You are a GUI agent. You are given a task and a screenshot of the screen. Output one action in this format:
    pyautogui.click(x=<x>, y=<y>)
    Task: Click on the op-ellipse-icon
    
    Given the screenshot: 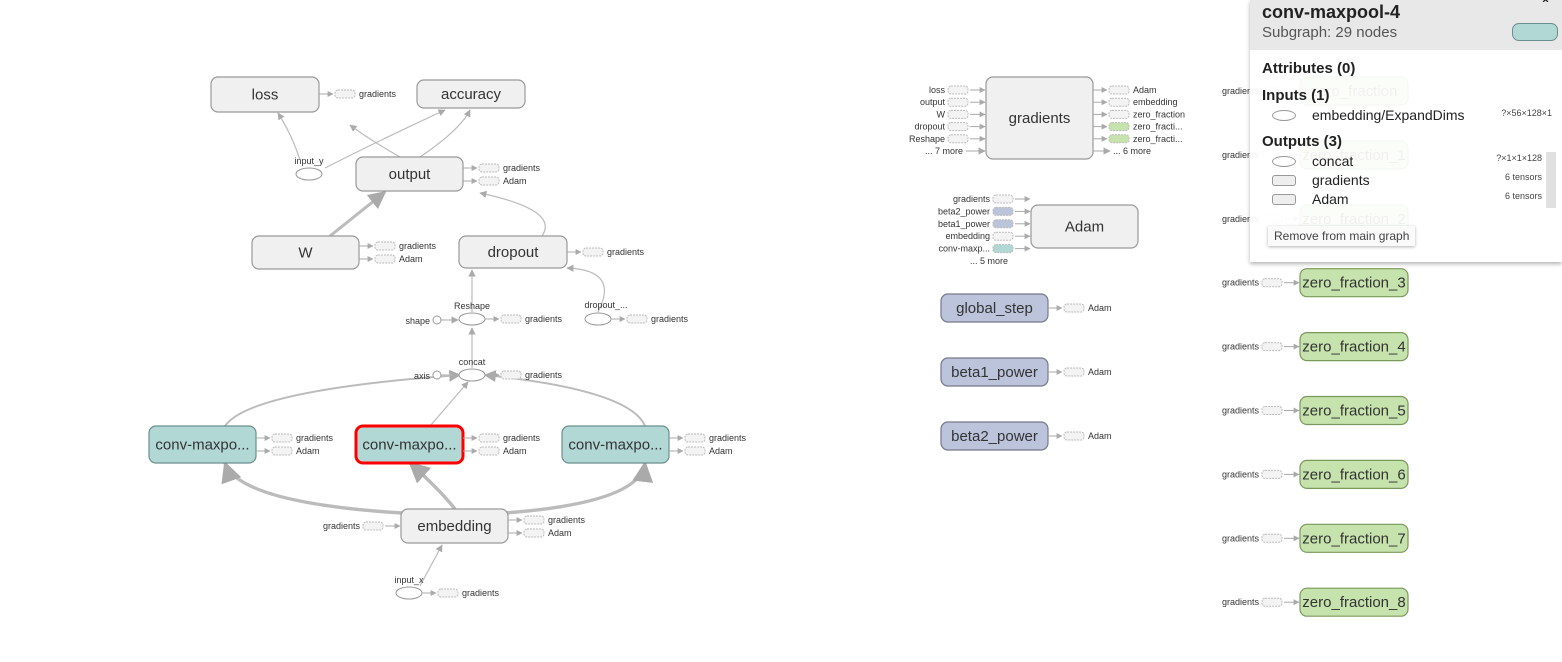 What is the action you would take?
    pyautogui.click(x=598, y=319)
    